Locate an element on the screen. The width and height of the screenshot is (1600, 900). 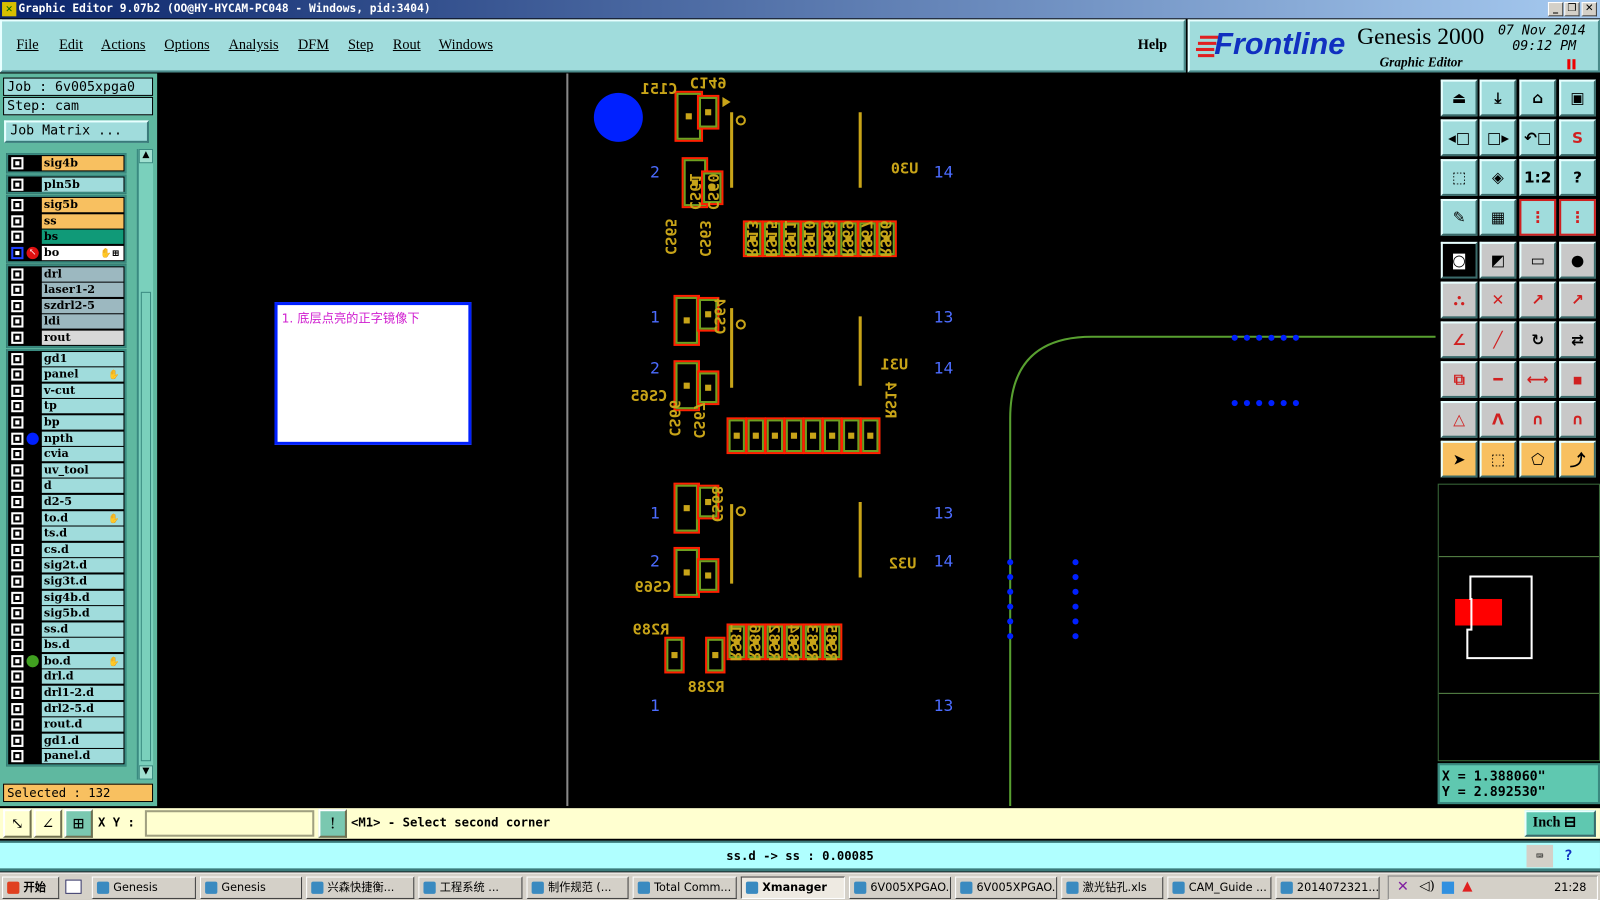
grid-icon: ▦ is located at coordinates (1498, 217).